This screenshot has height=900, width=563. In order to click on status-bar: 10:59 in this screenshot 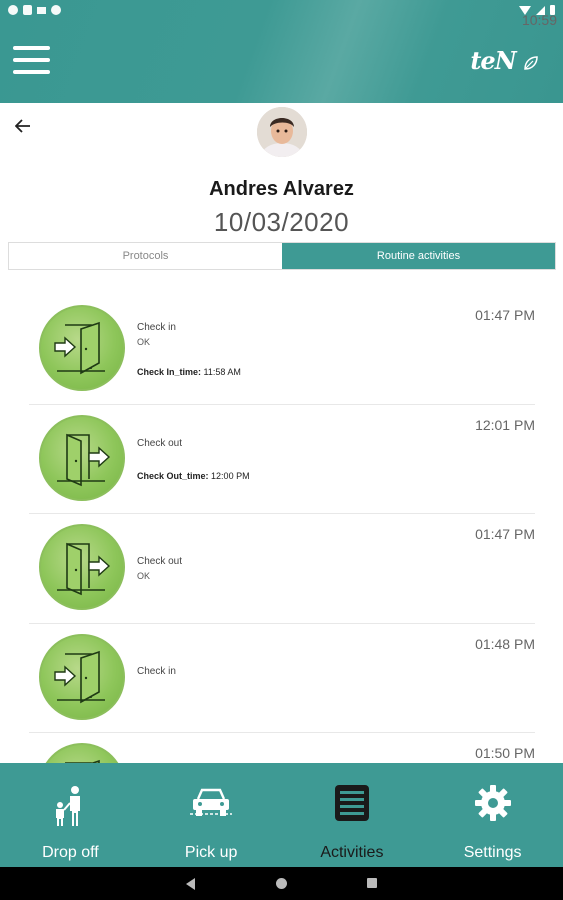, I will do `click(281, 14)`.